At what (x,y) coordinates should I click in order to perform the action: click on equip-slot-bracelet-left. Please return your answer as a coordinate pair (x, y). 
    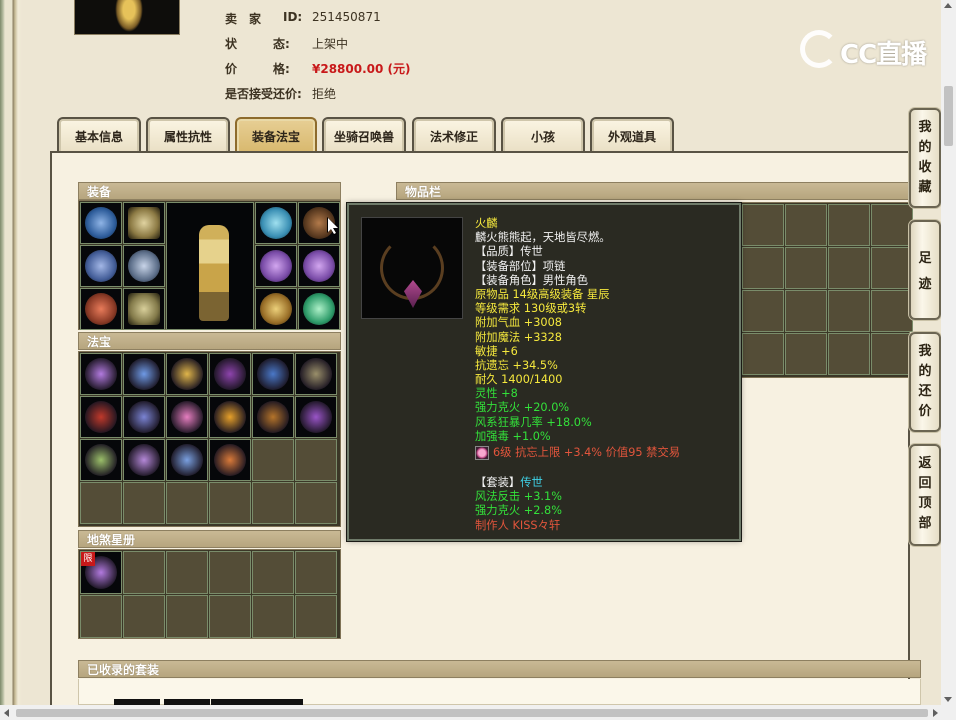
    Looking at the image, I should click on (276, 266).